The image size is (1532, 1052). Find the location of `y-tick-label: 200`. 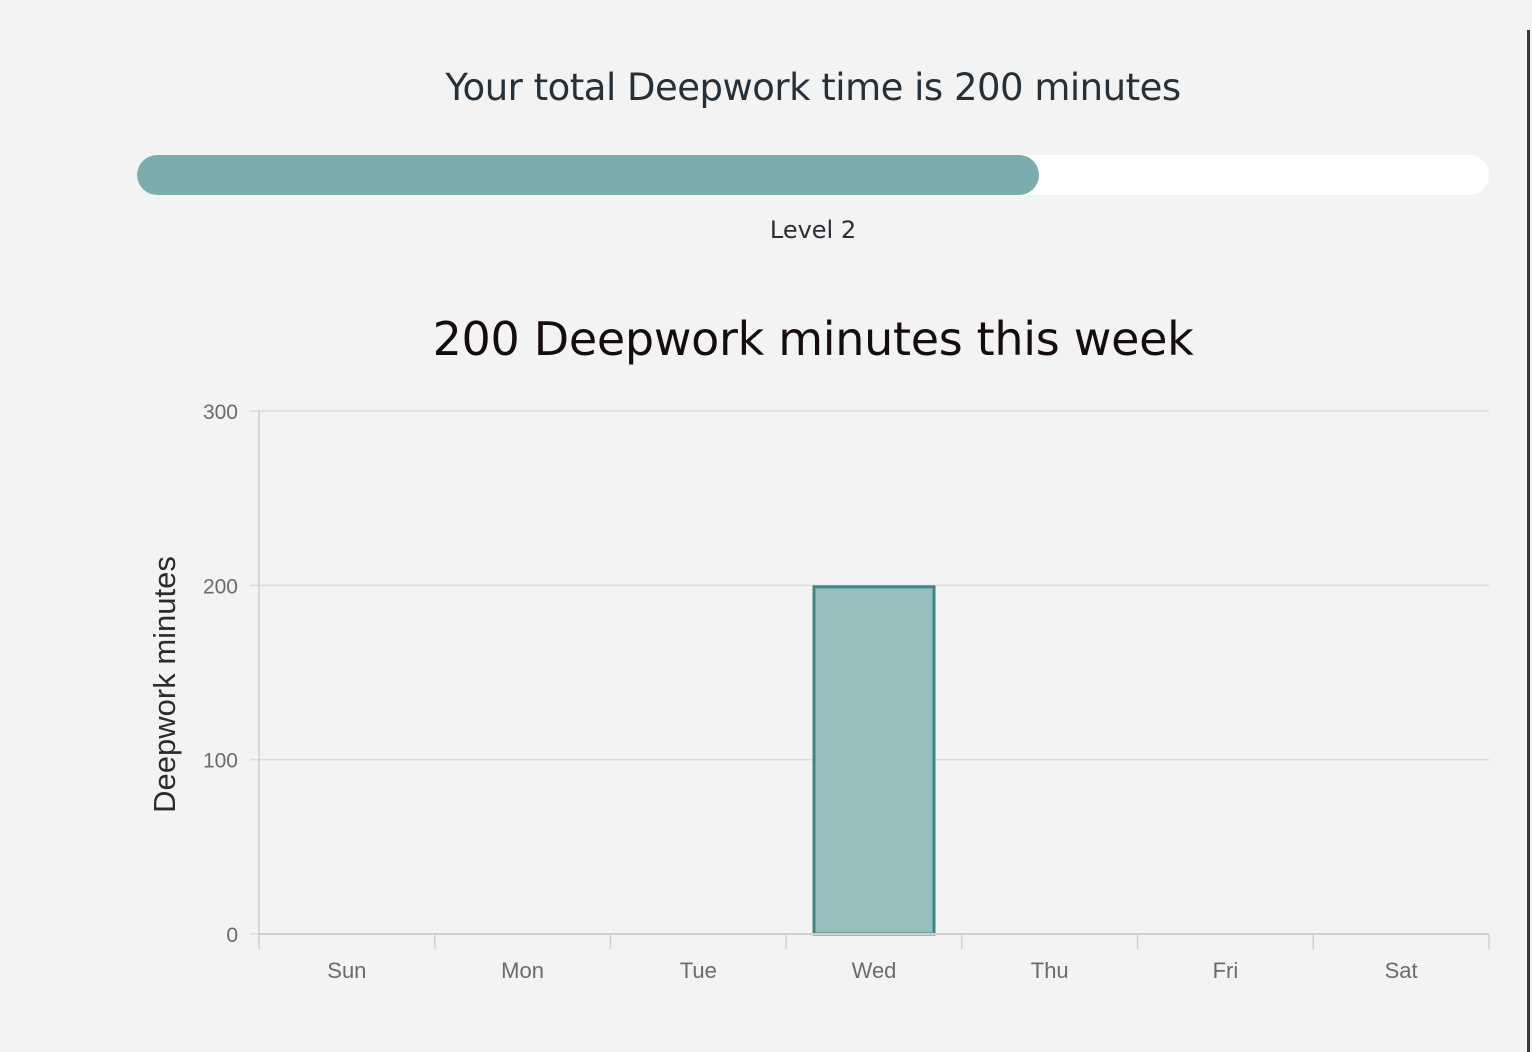

y-tick-label: 200 is located at coordinates (220, 586).